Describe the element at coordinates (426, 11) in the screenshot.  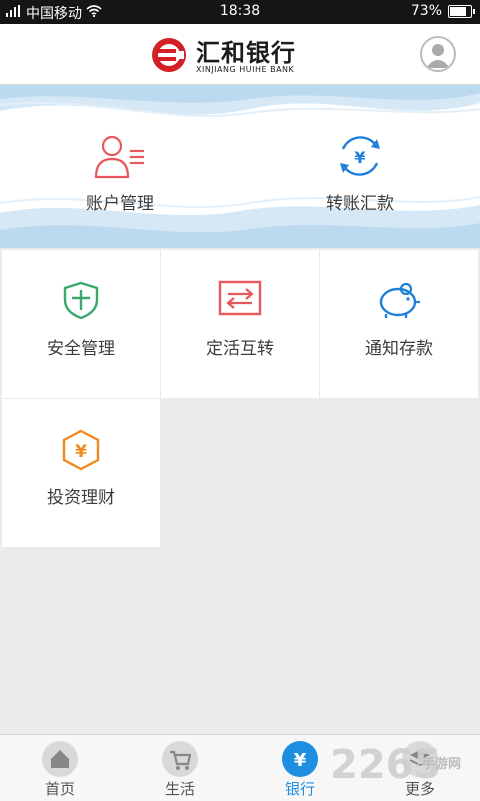
I see `battery-percent: 73%` at that location.